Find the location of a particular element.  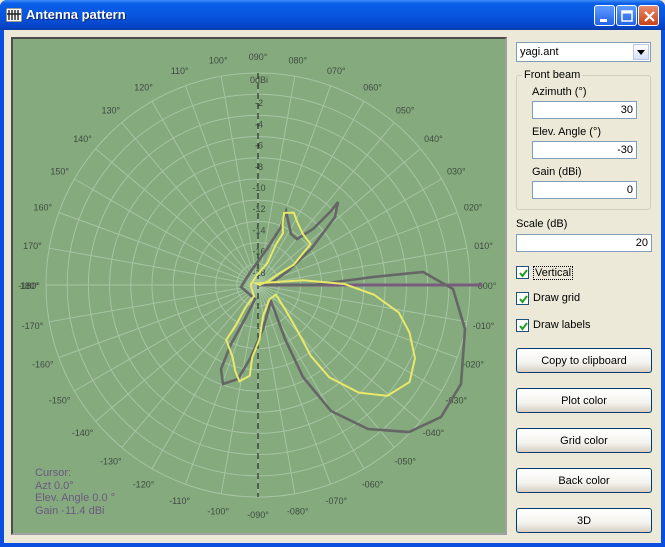

angle-label: 120° is located at coordinates (143, 88).